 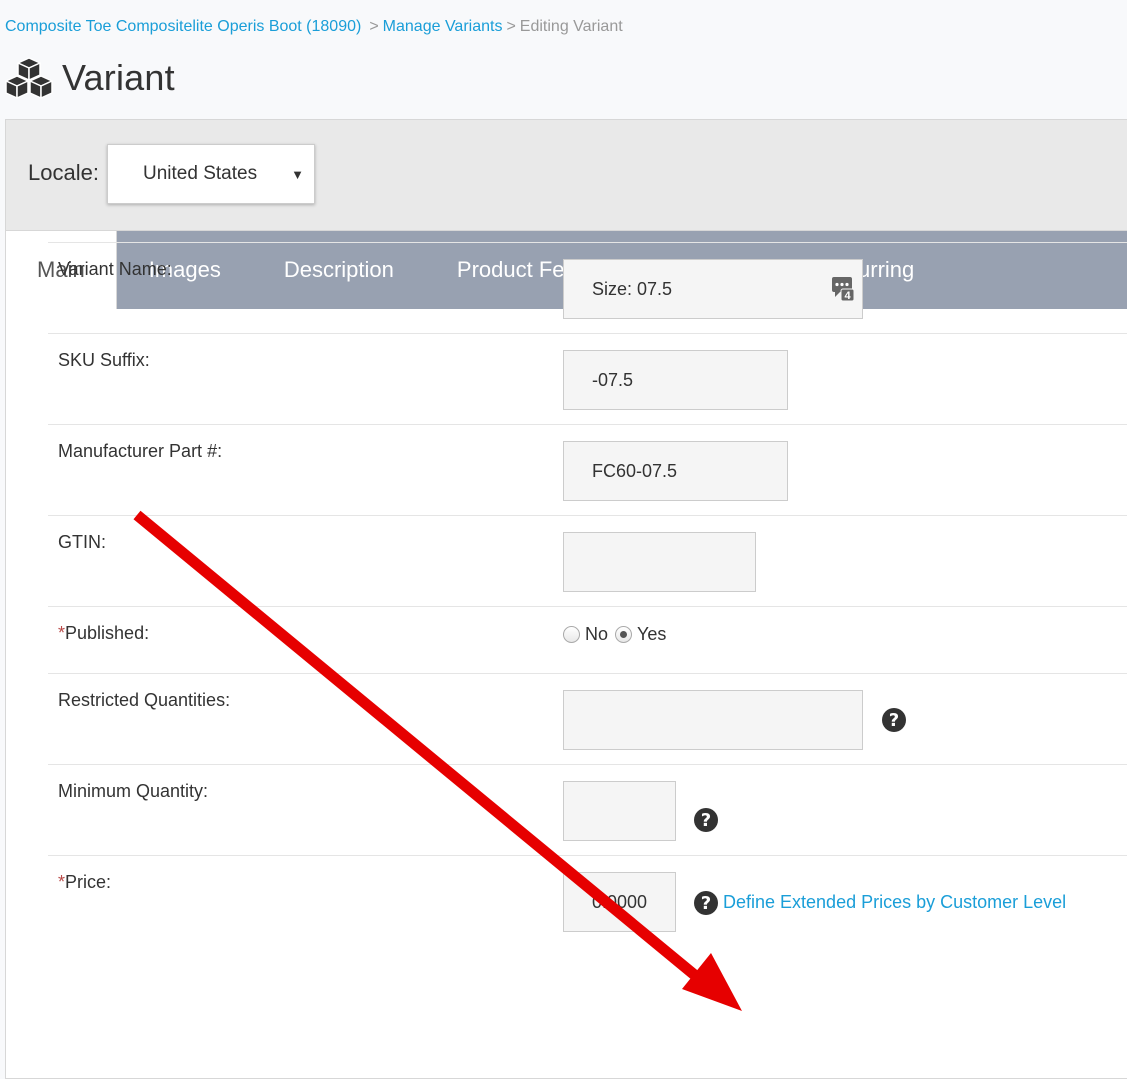 I want to click on sku-suffix-value: -07.5, so click(x=613, y=379).